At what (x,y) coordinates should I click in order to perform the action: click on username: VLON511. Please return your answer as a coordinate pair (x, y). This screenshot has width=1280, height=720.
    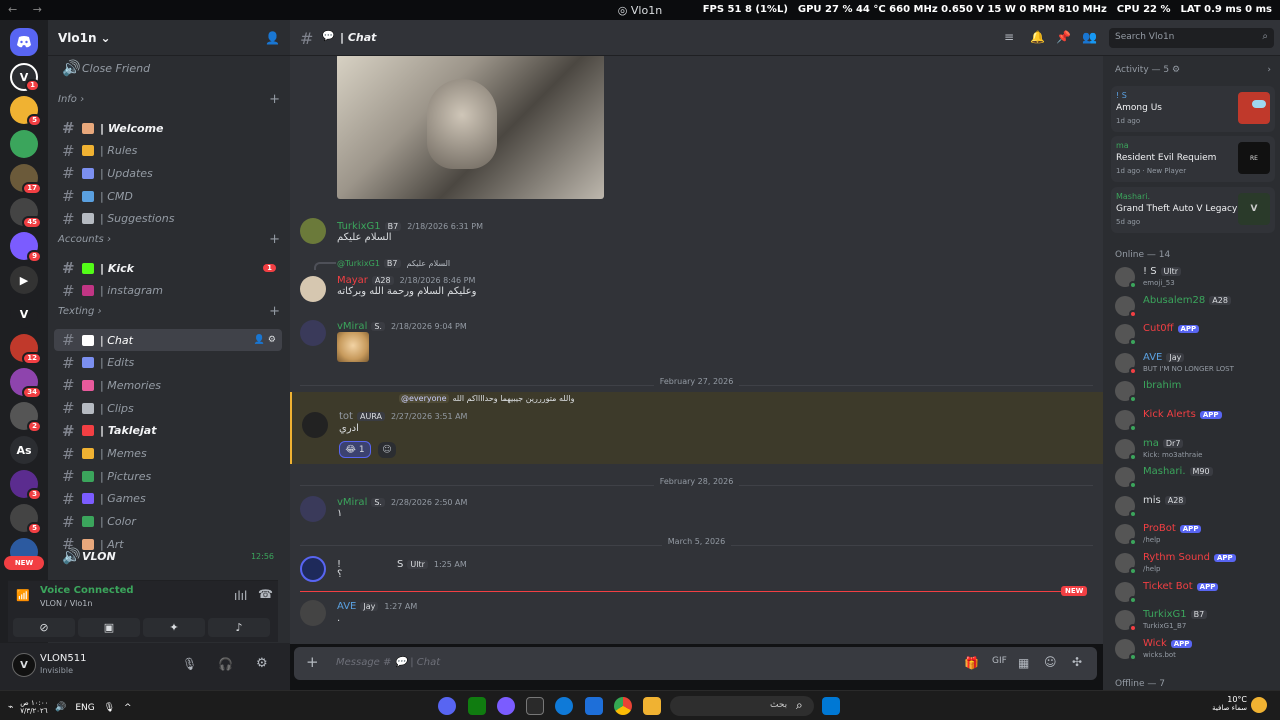
    Looking at the image, I should click on (63, 658).